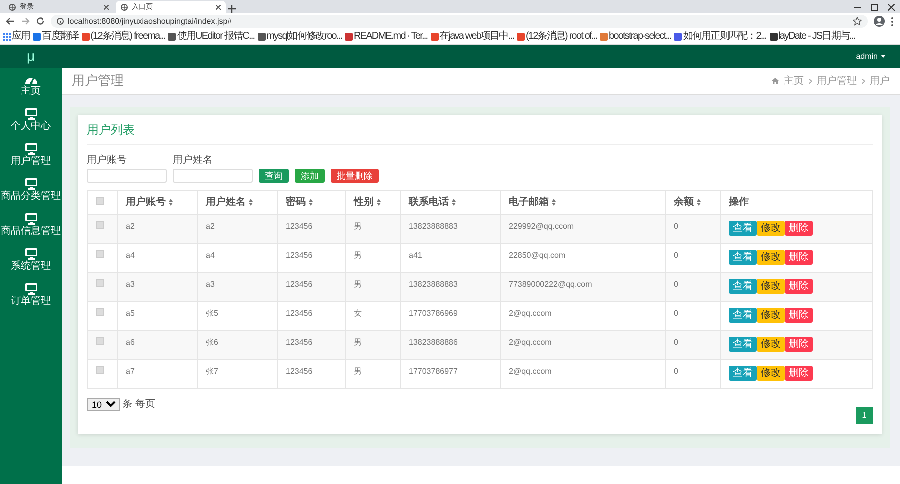  Describe the element at coordinates (892, 21) in the screenshot. I see `more-icon` at that location.